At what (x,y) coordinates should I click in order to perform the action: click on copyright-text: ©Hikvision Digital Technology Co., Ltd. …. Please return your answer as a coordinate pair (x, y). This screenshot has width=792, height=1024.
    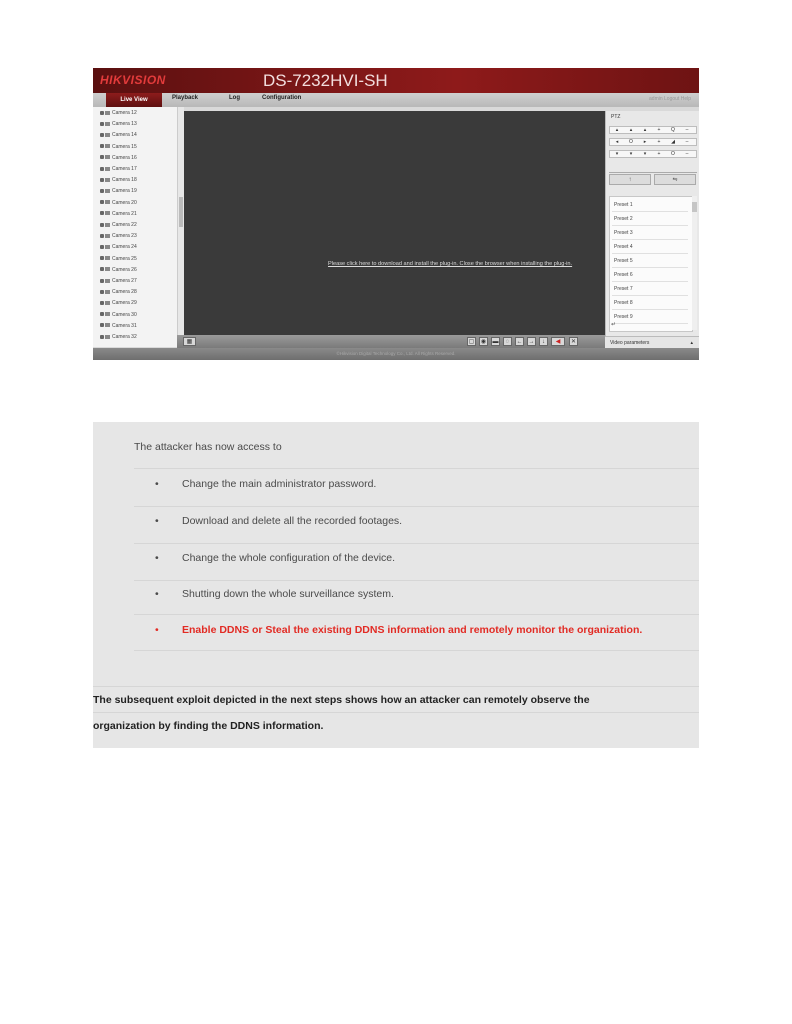
    Looking at the image, I should click on (396, 353).